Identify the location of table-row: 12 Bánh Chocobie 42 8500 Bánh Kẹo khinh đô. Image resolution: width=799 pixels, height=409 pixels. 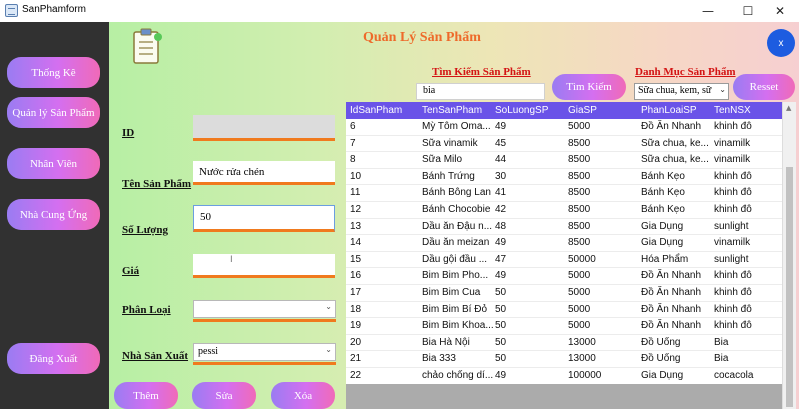
(564, 210).